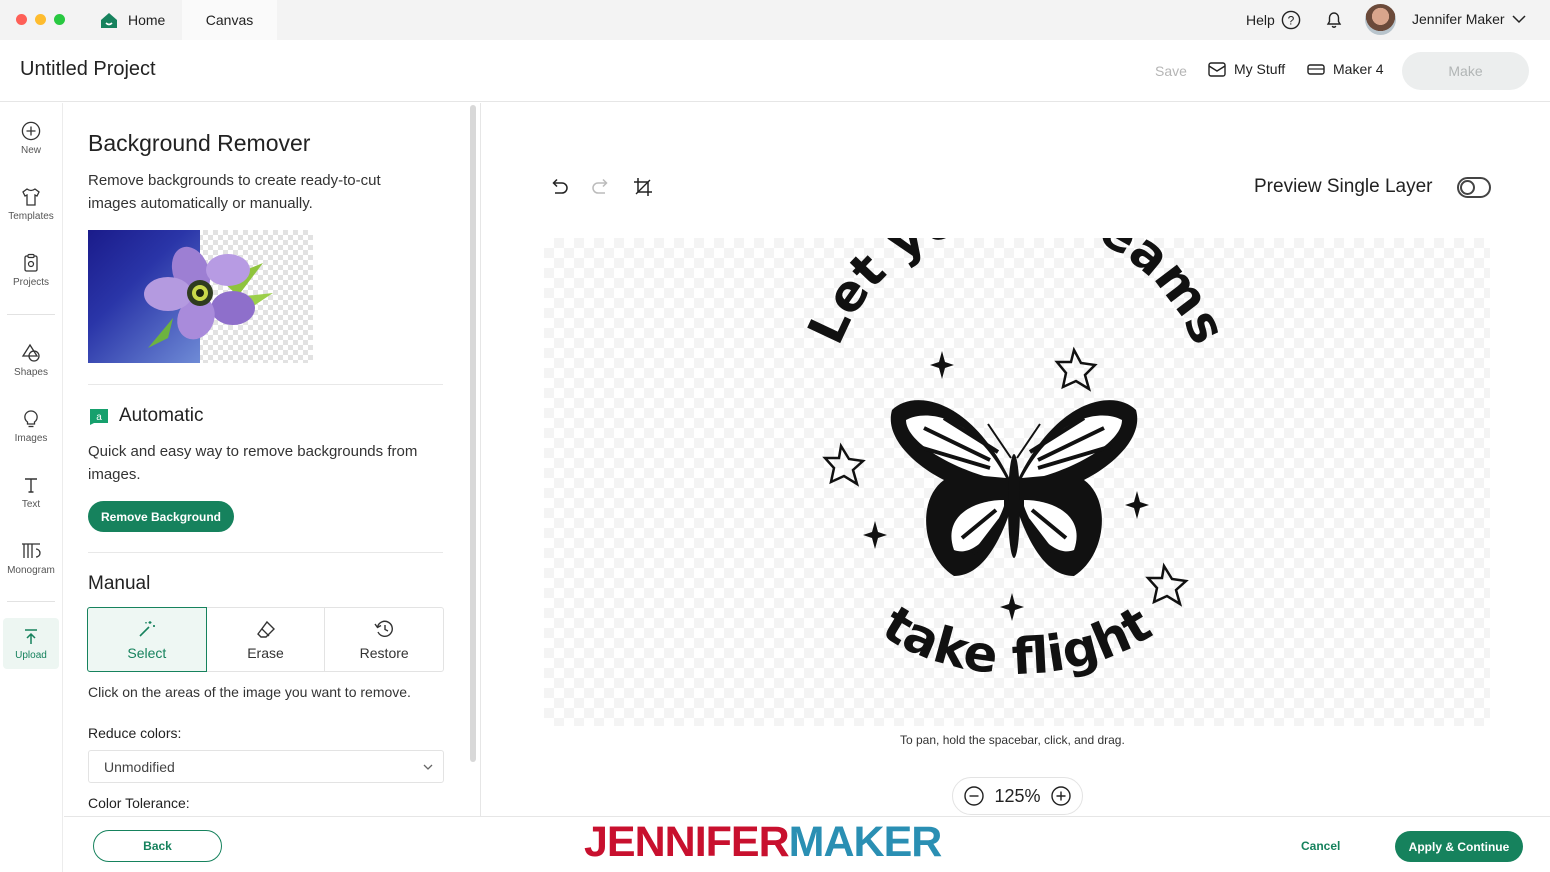 This screenshot has width=1550, height=872. What do you see at coordinates (147, 639) in the screenshot?
I see `select-tool-button: Select` at bounding box center [147, 639].